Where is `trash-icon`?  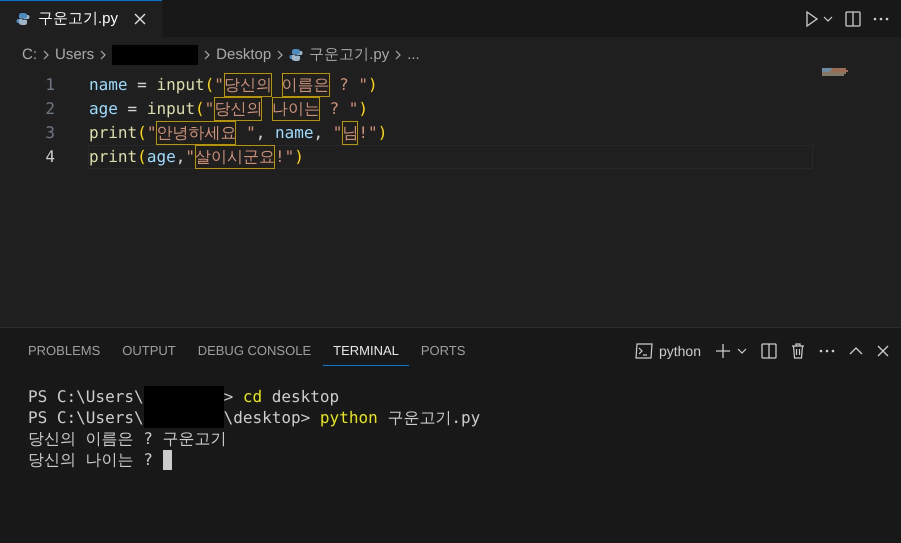
trash-icon is located at coordinates (798, 351).